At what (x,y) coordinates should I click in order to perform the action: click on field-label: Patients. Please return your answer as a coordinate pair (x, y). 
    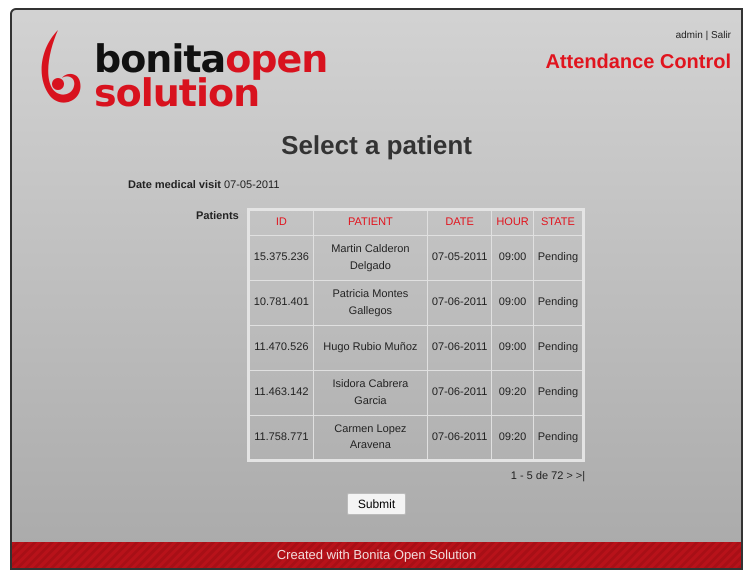
    Looking at the image, I should click on (217, 216).